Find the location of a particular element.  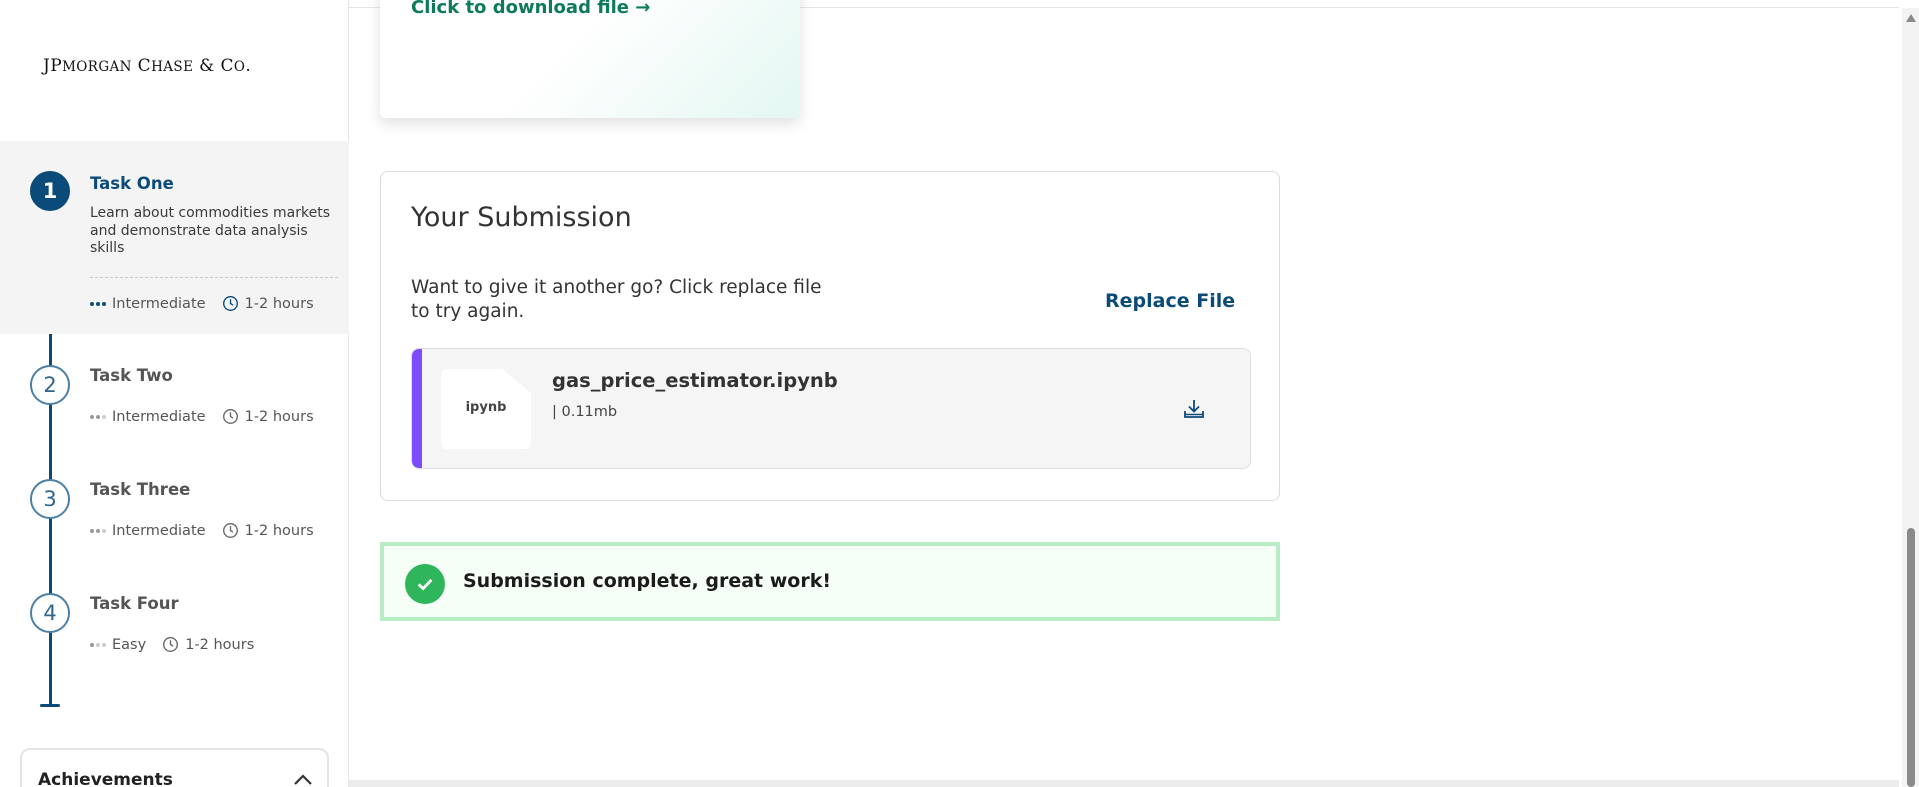

replace-file-button: Replace File is located at coordinates (1170, 301).